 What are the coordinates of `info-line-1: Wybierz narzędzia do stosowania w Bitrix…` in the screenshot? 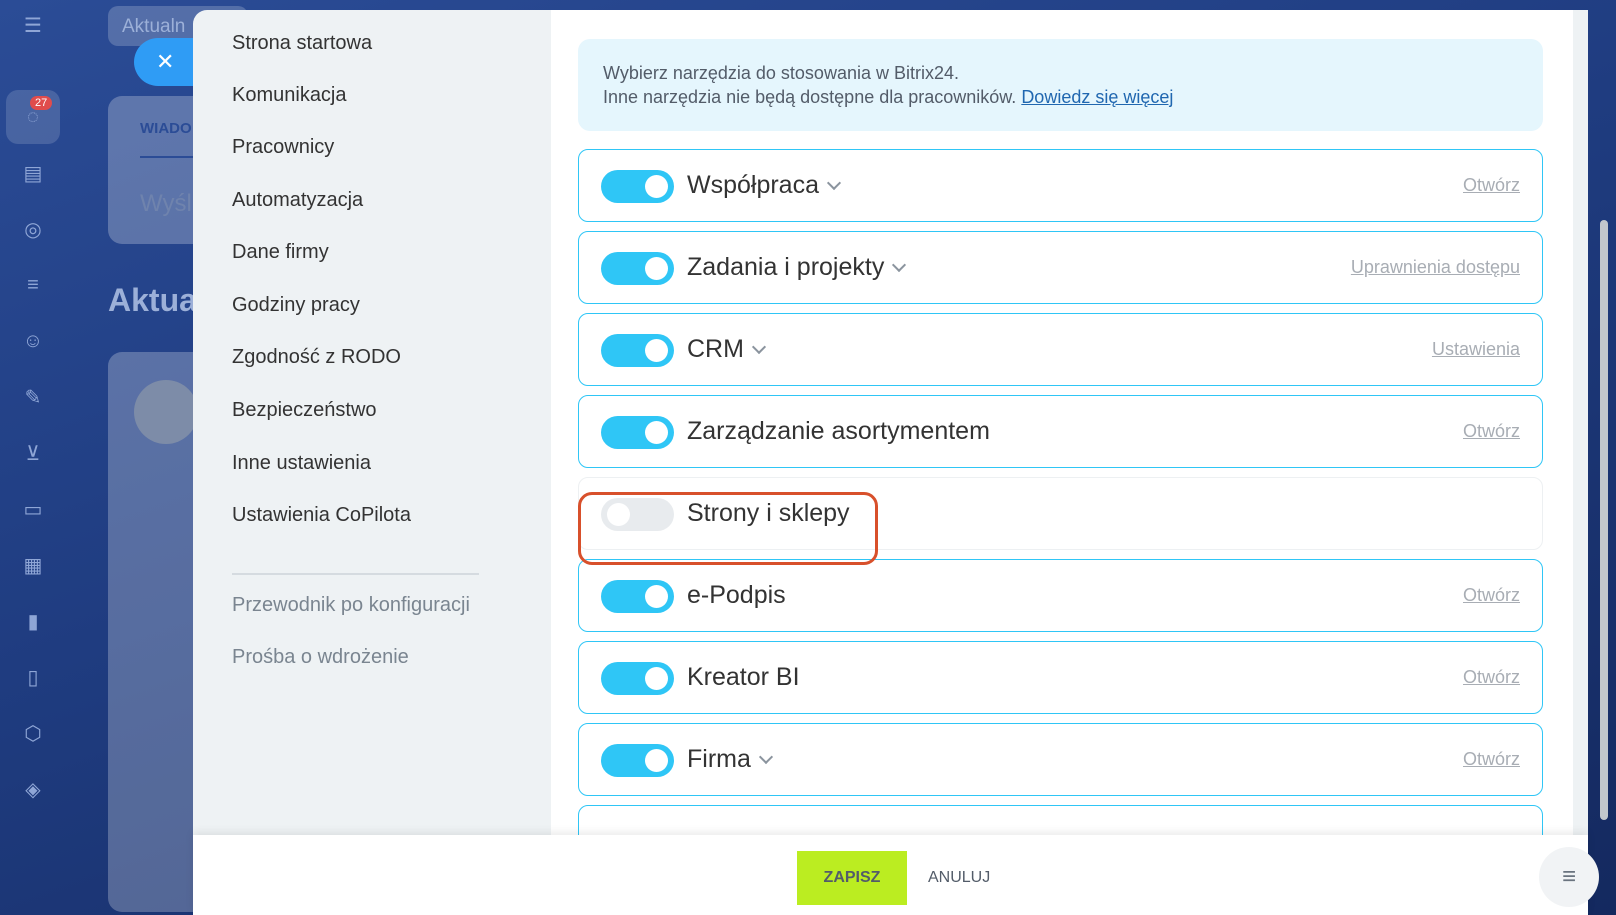 It's located at (781, 73).